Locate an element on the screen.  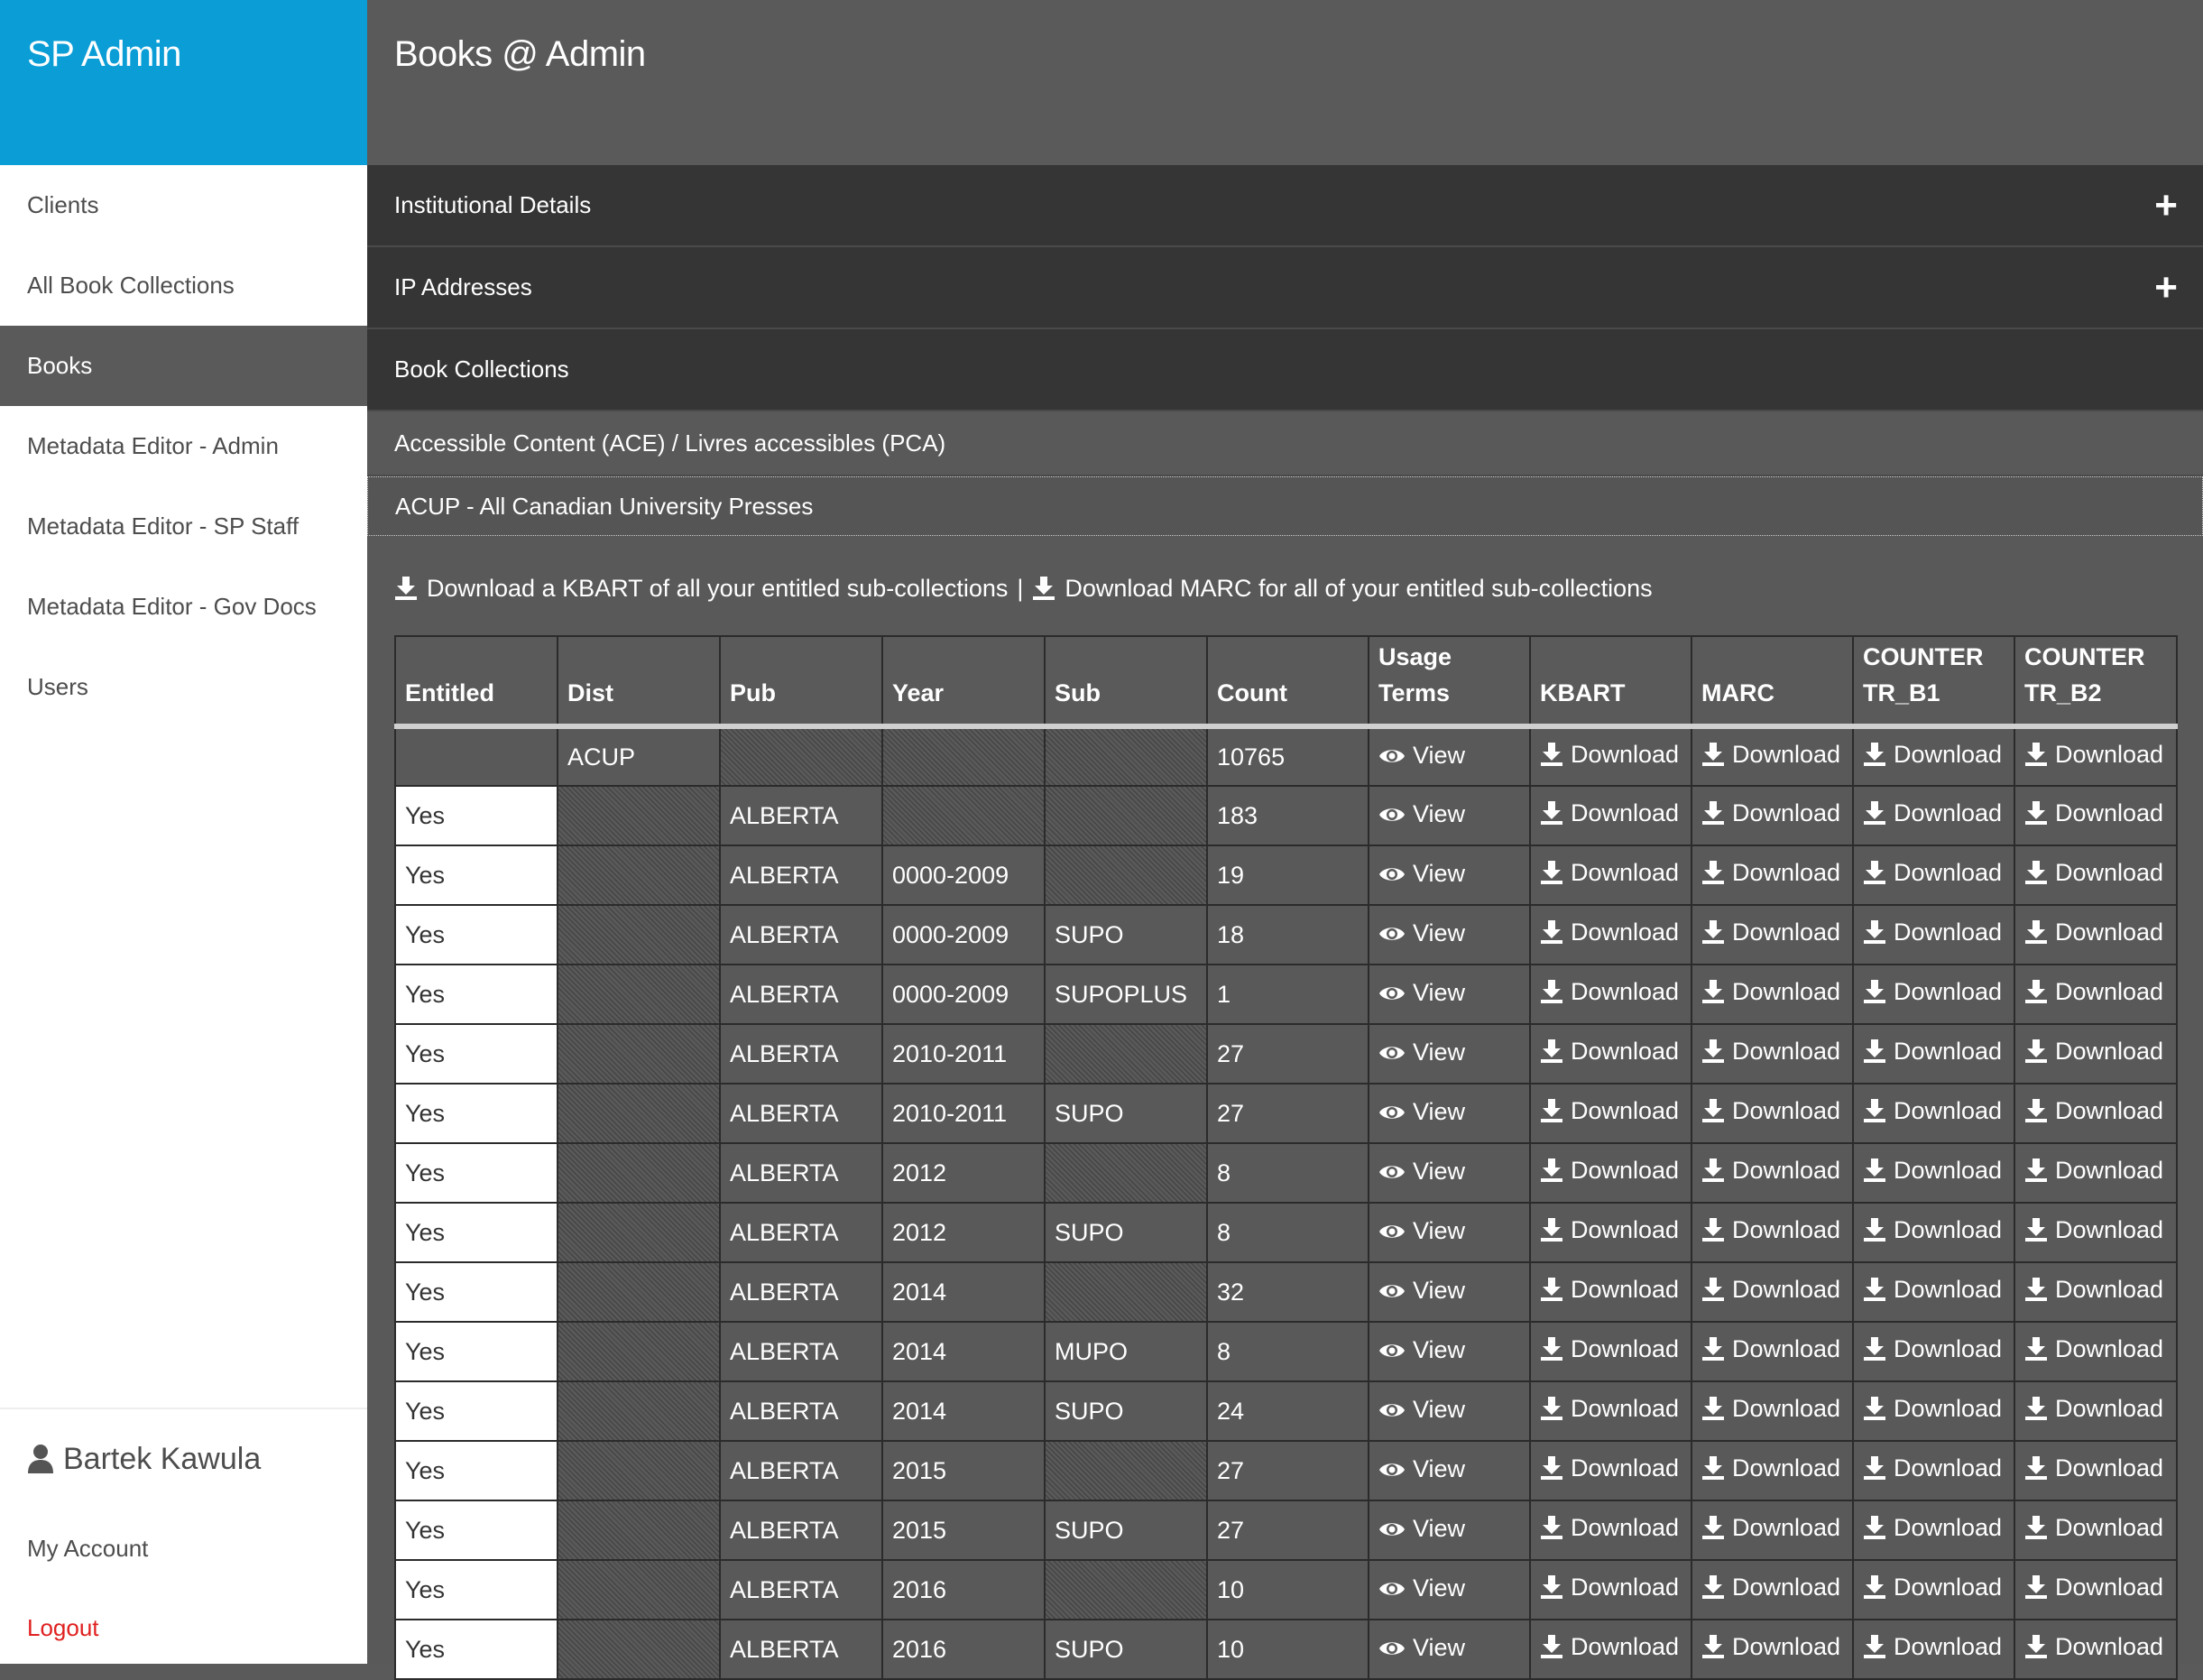
sidebar-item-clients: Clients is located at coordinates (184, 205).